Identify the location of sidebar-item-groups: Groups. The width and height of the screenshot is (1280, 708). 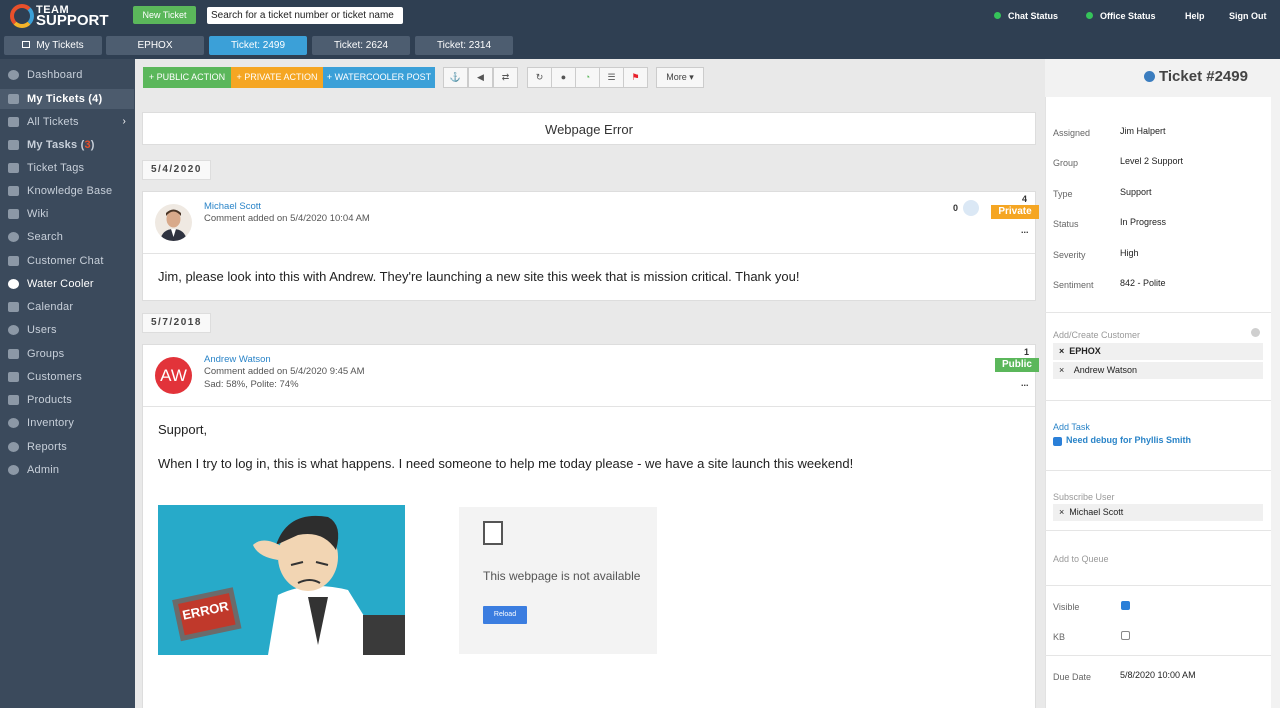
(67, 354).